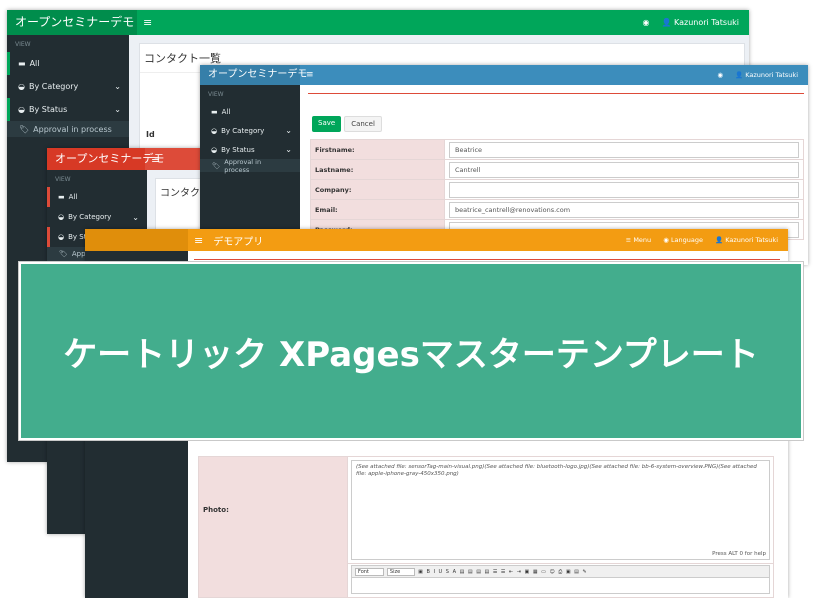  I want to click on field-label: Company:, so click(378, 189).